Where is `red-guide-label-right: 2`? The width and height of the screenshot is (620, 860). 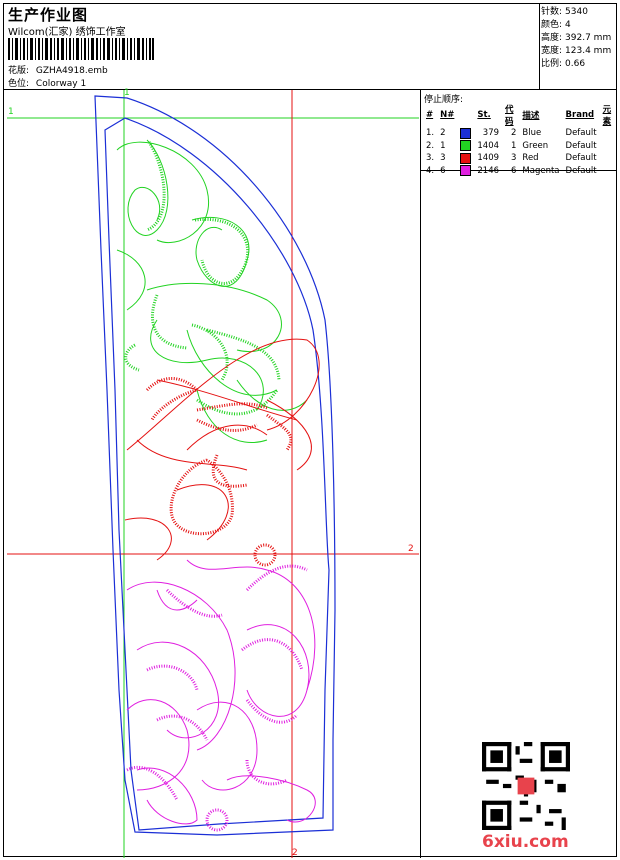 red-guide-label-right: 2 is located at coordinates (411, 549).